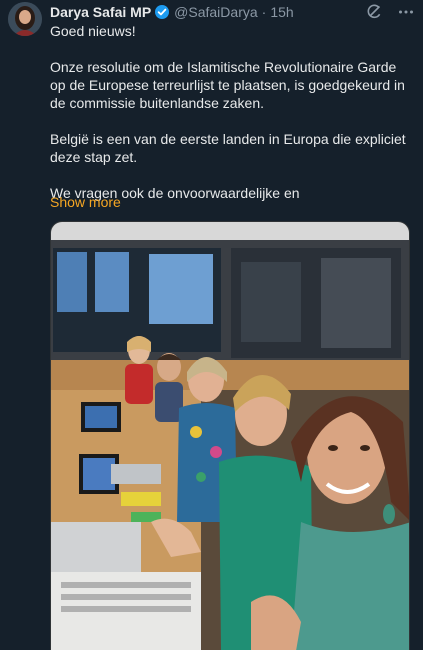 This screenshot has height=650, width=423. I want to click on tweet-header: Darya Safai MP @SafaiDarya · 15h, so click(232, 12).